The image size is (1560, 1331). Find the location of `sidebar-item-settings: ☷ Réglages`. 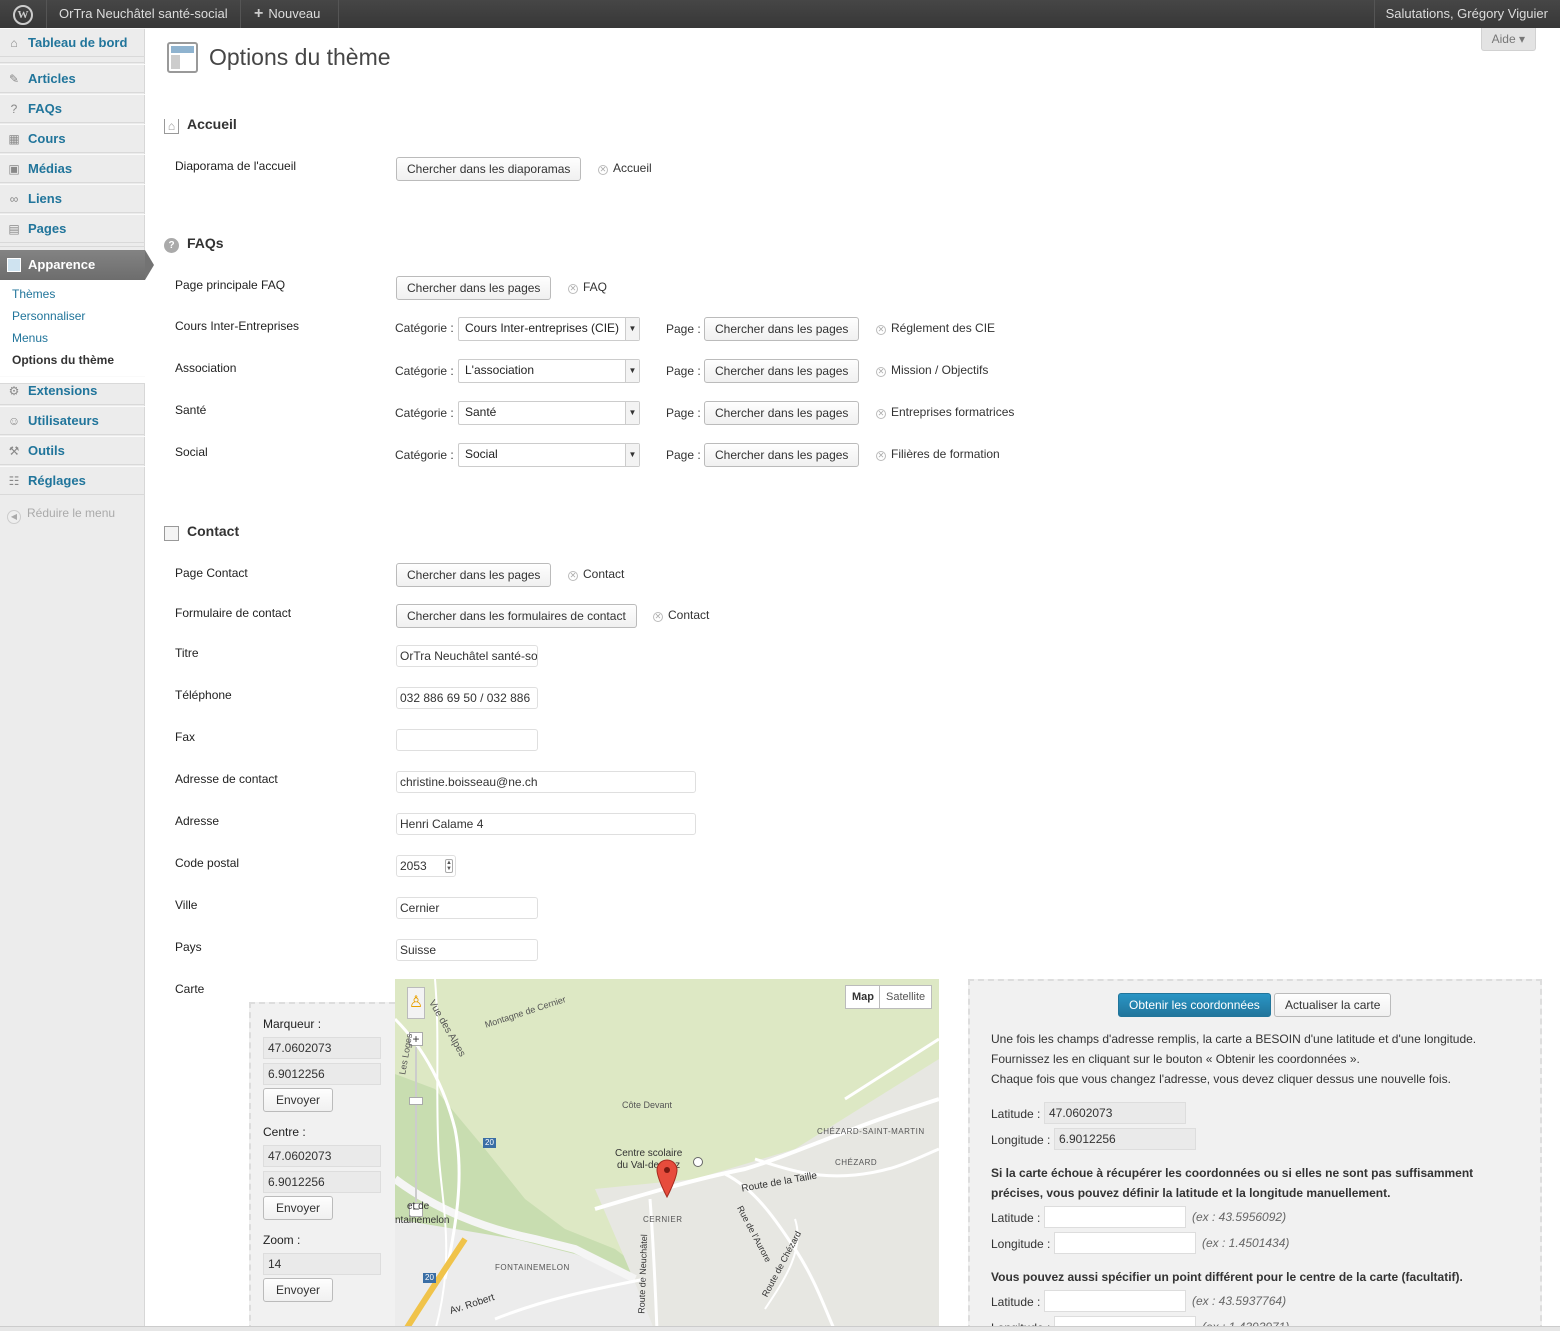

sidebar-item-settings: ☷ Réglages is located at coordinates (72, 480).